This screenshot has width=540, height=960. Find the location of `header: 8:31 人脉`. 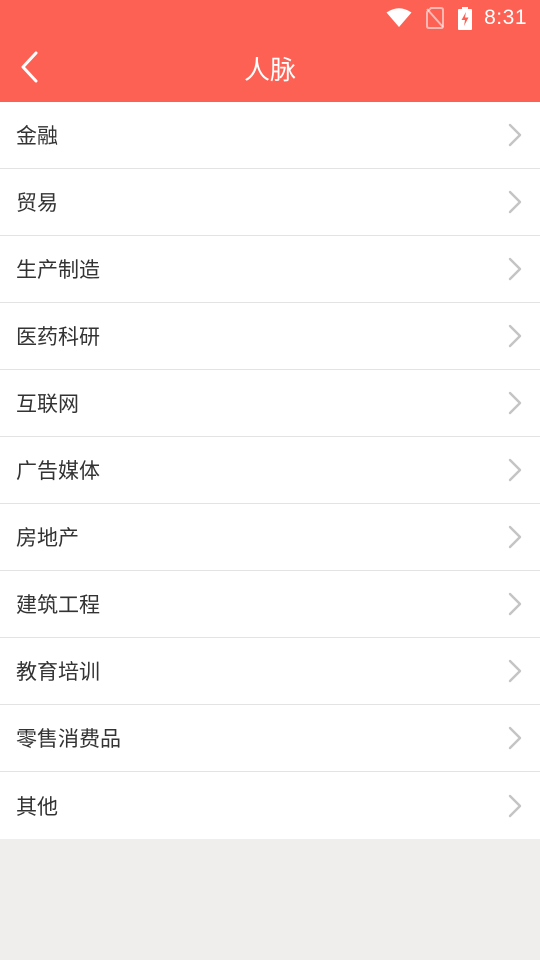

header: 8:31 人脉 is located at coordinates (270, 51).